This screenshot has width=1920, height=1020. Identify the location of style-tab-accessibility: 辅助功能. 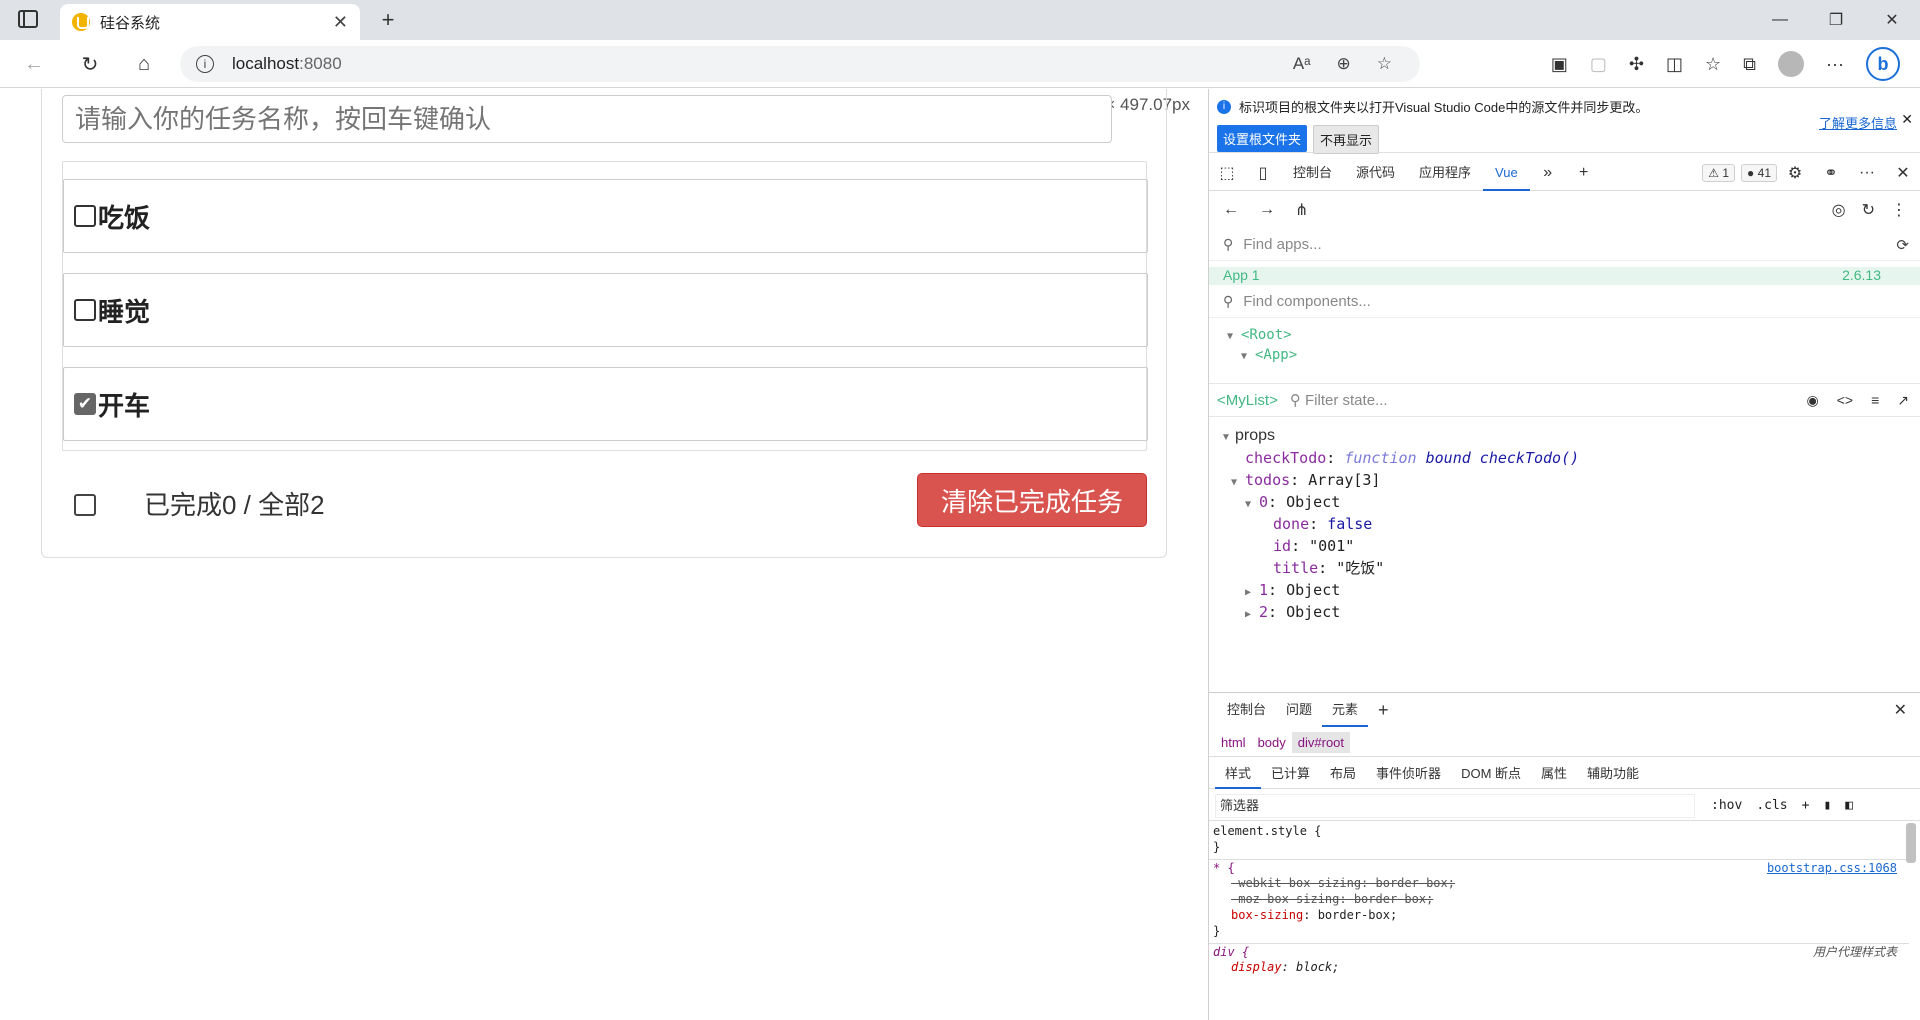
(1613, 774).